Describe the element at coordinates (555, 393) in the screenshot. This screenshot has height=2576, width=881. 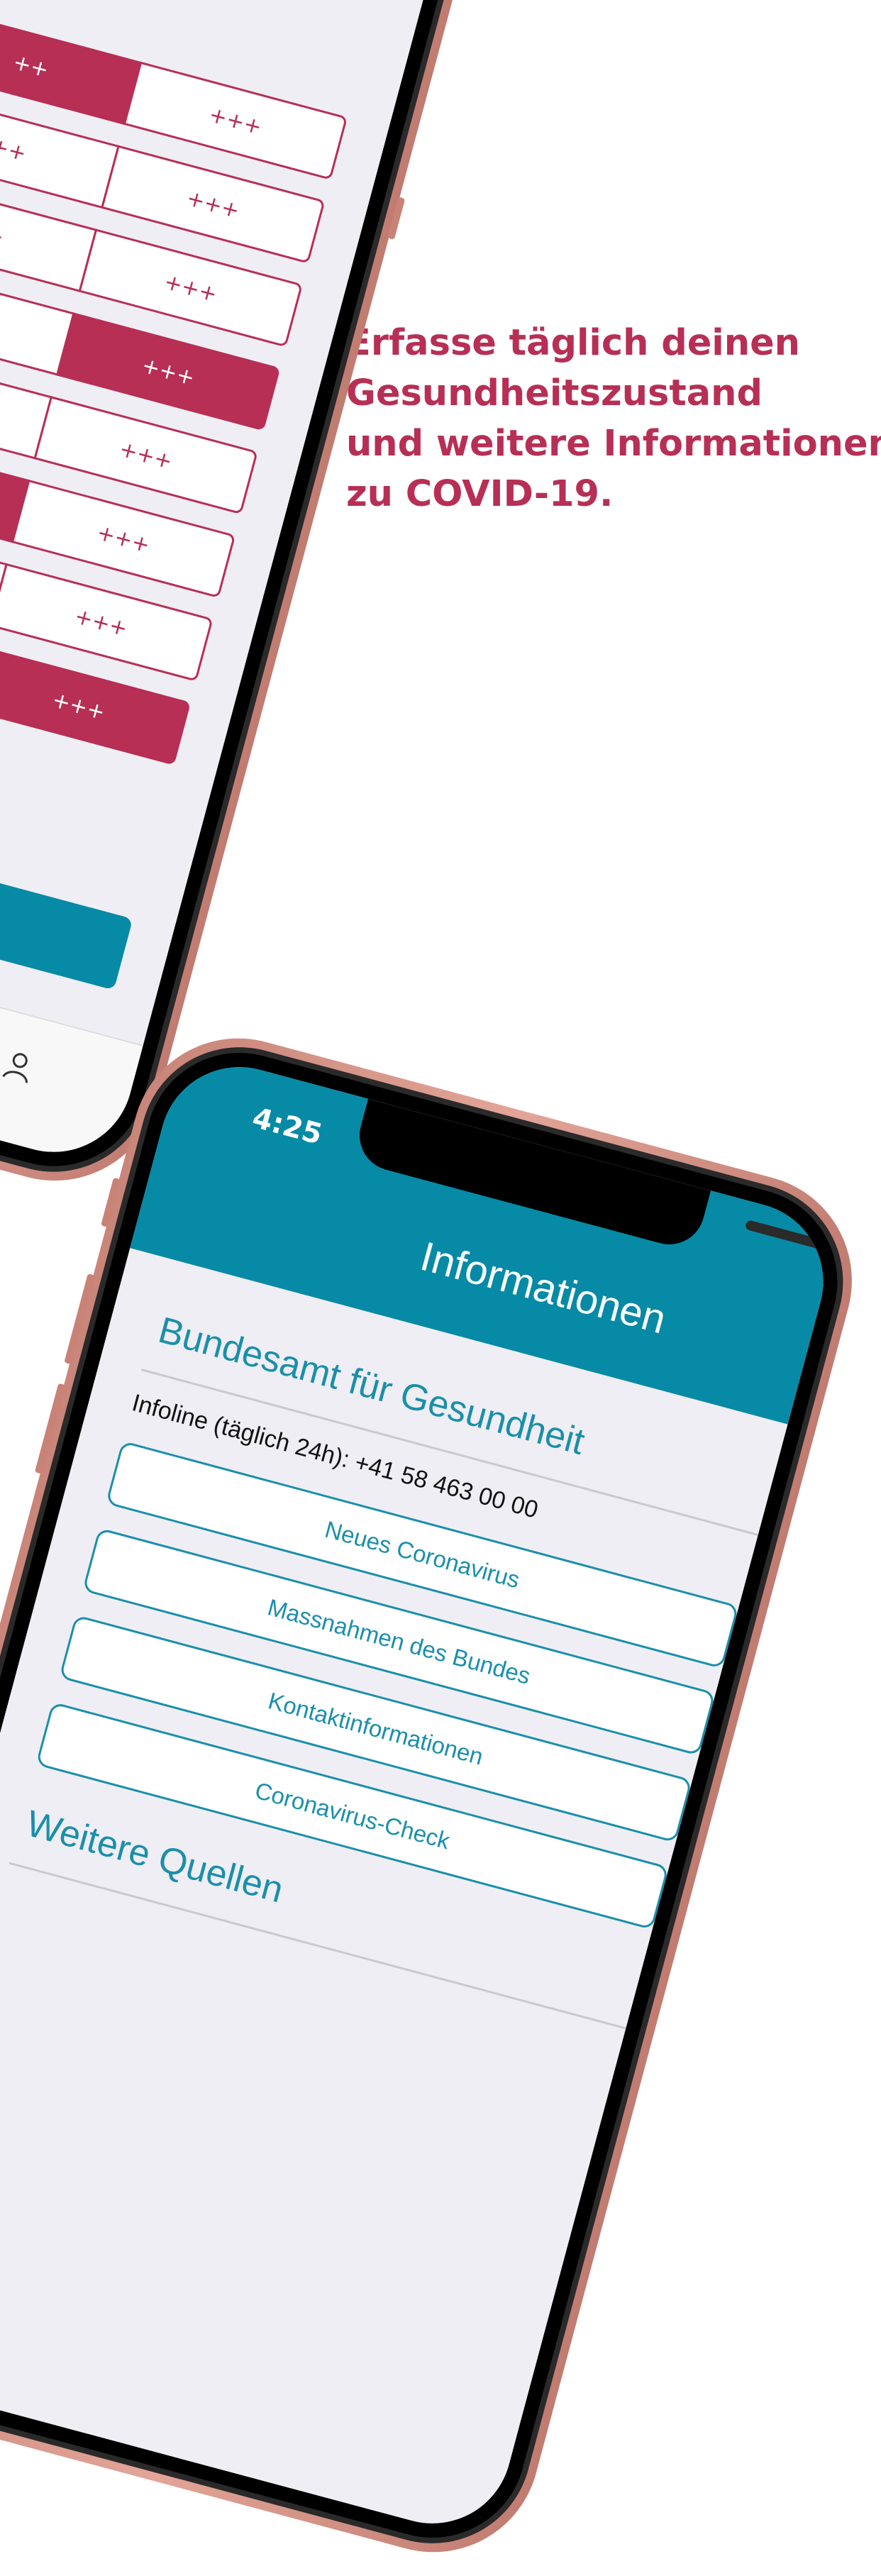
I see `headline-line-2: Gesundheitszustand` at that location.